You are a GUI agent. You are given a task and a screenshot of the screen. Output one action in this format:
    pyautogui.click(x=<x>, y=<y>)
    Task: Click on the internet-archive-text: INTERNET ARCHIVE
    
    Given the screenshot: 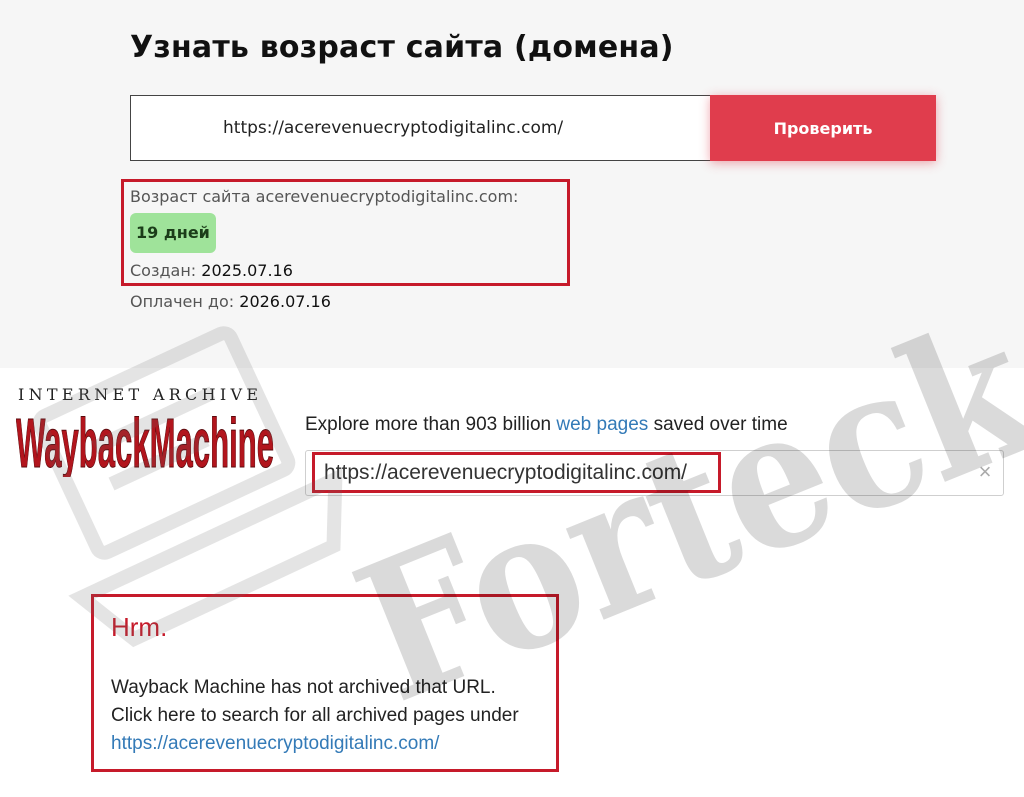 What is the action you would take?
    pyautogui.click(x=140, y=394)
    